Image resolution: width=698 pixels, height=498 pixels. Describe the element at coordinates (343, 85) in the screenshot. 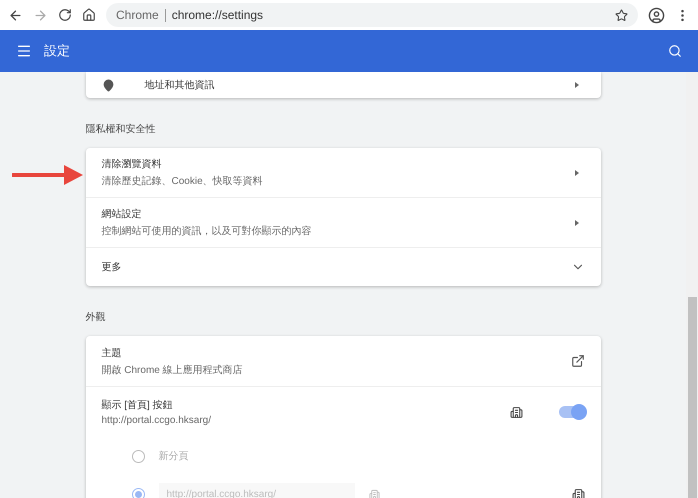

I see `settings-row: 地址和其他資訊` at that location.